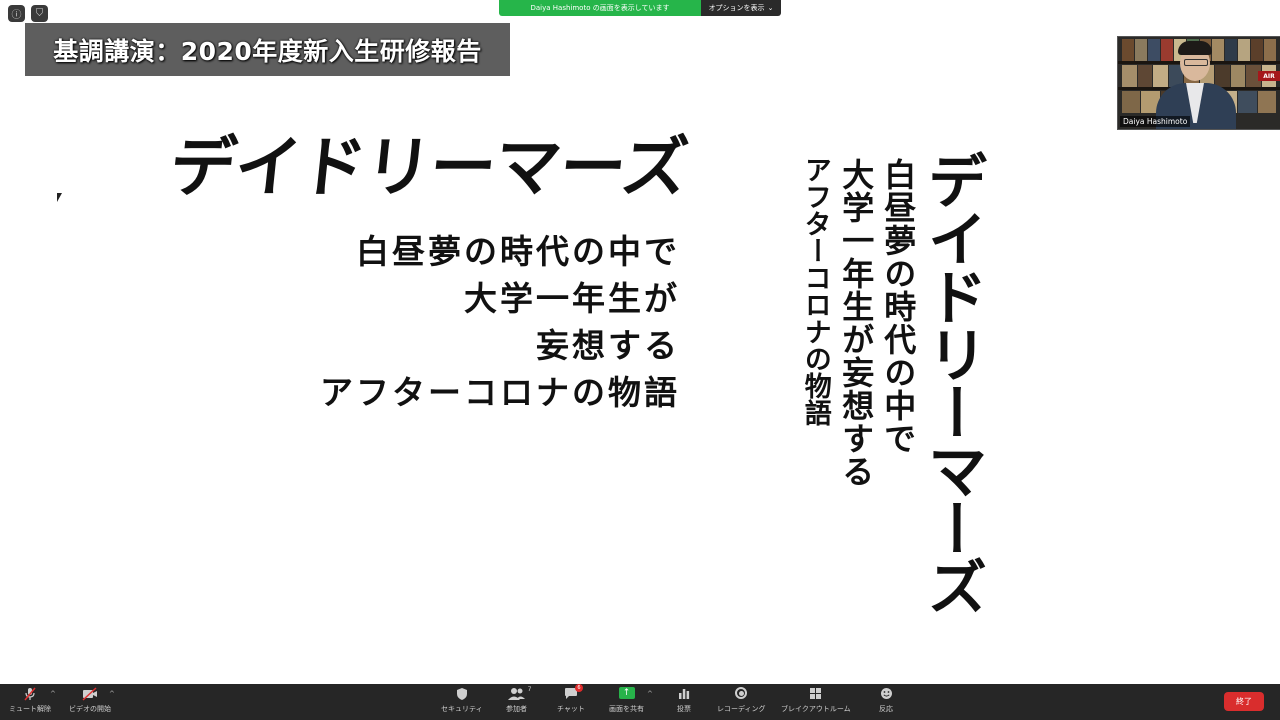 Image resolution: width=1280 pixels, height=720 pixels. Describe the element at coordinates (626, 709) in the screenshot. I see `share-screen-label: 画面を共有` at that location.